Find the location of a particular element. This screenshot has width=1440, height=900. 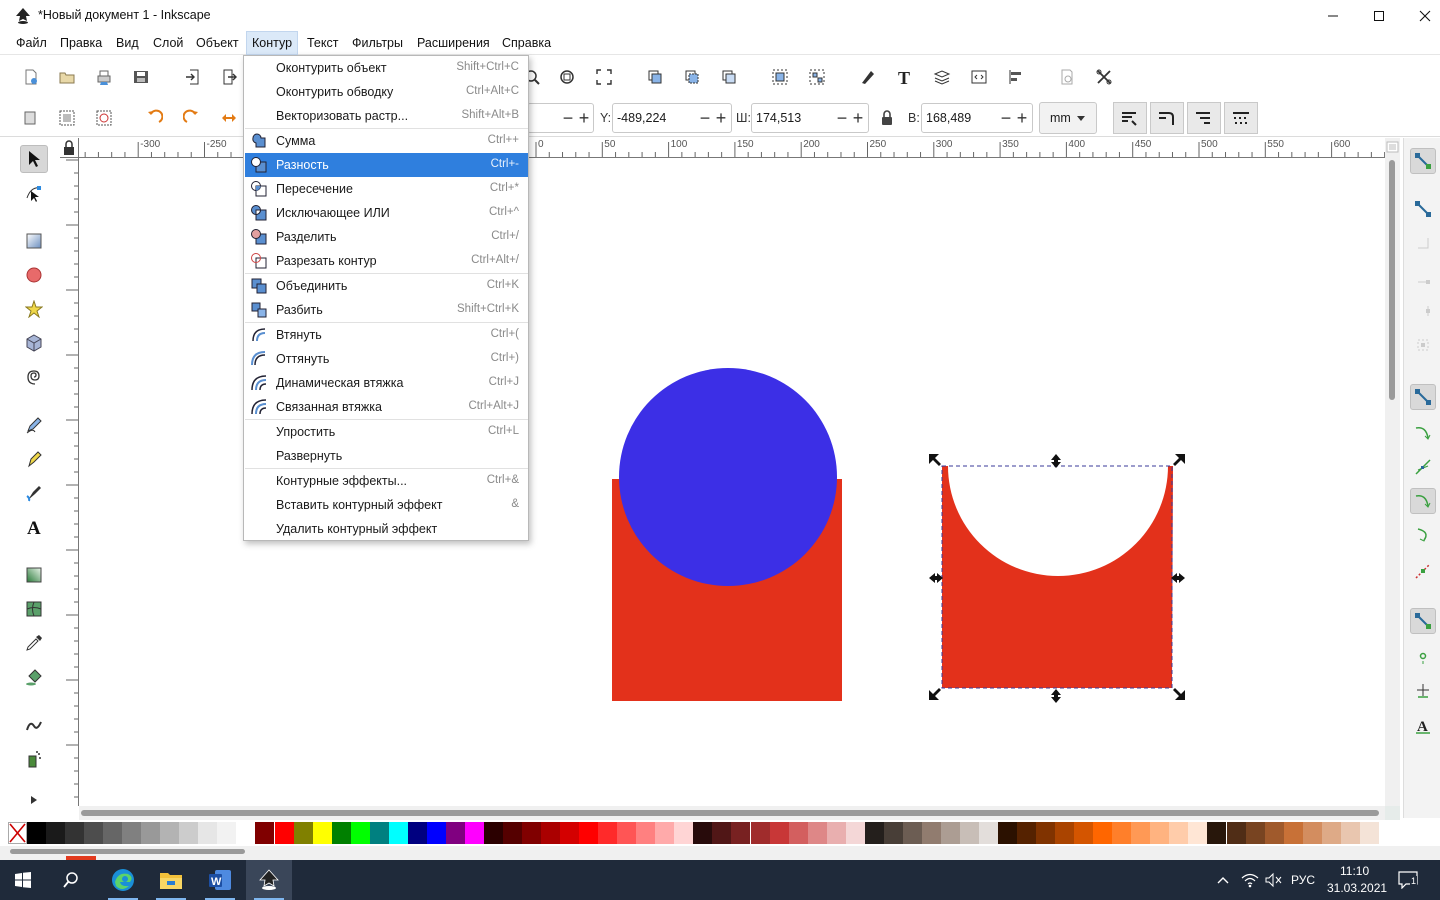

input-language: РУС is located at coordinates (1303, 880).